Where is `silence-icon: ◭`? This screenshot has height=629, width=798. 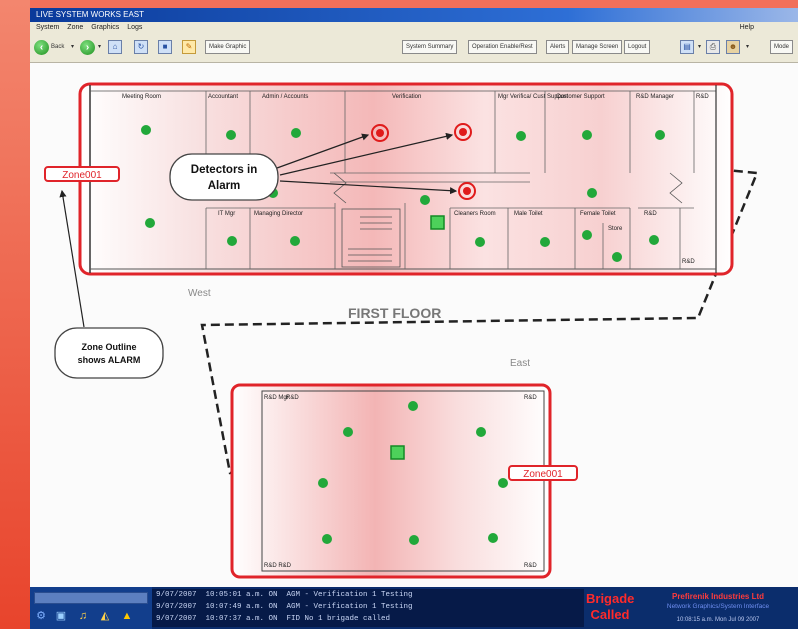 silence-icon: ◭ is located at coordinates (105, 616).